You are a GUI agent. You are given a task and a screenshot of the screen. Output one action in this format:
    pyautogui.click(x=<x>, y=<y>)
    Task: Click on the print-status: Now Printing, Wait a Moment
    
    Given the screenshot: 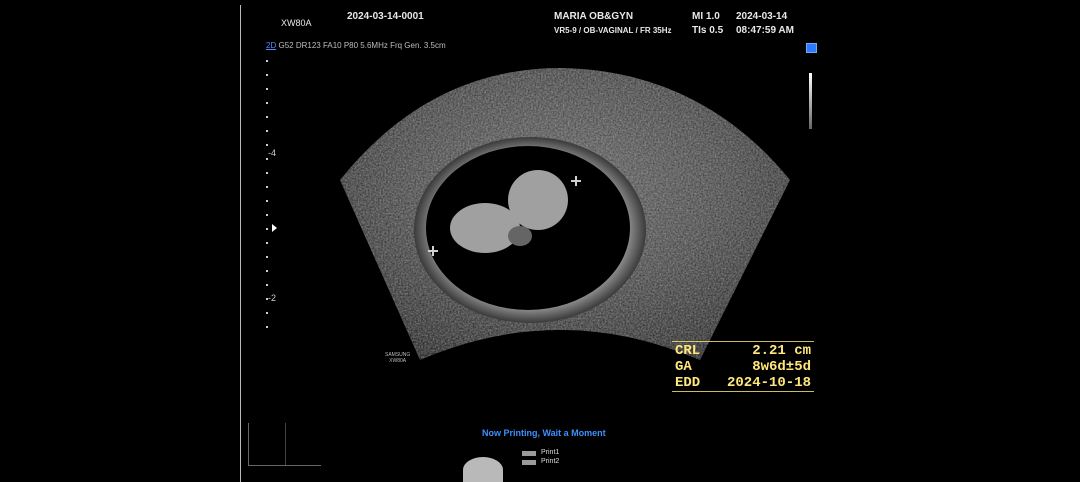 What is the action you would take?
    pyautogui.click(x=544, y=433)
    